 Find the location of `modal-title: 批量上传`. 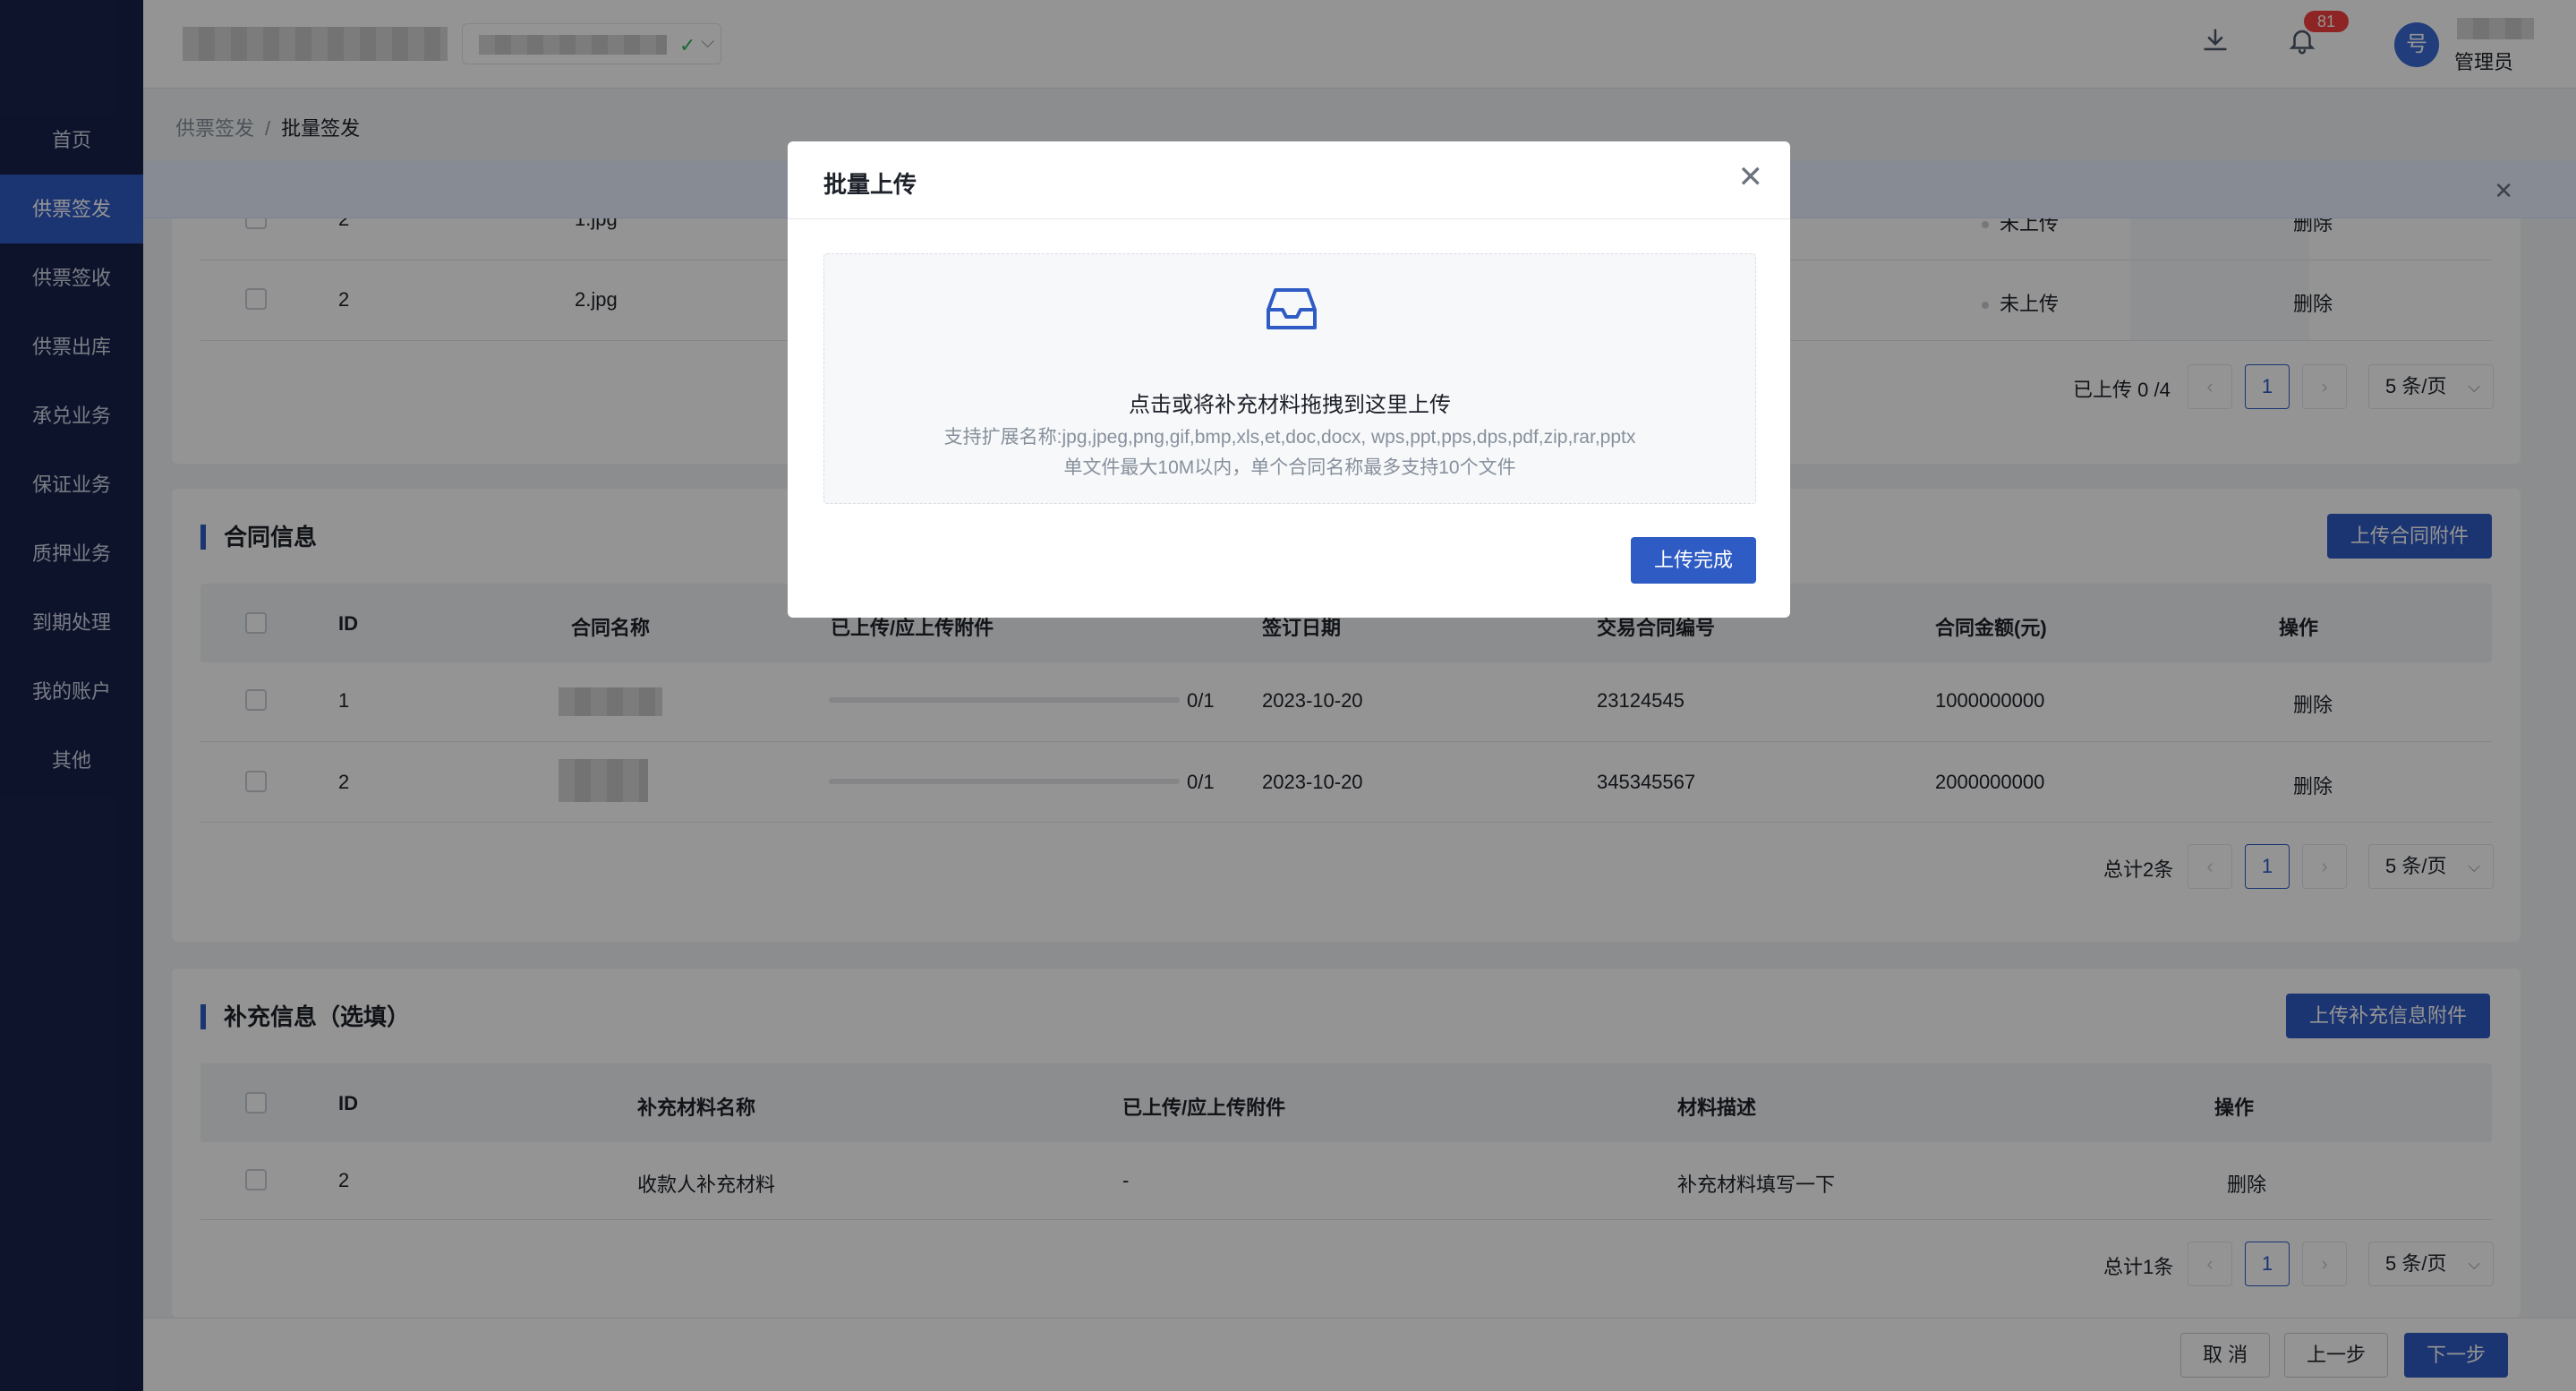

modal-title: 批量上传 is located at coordinates (870, 184).